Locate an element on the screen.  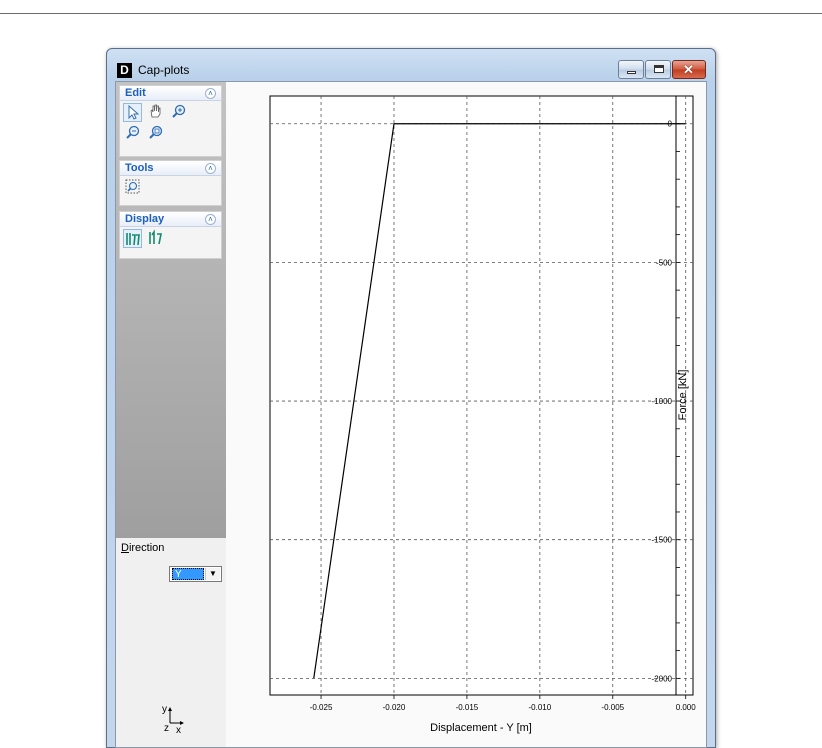
direction-label-text: irection is located at coordinates (146, 548).